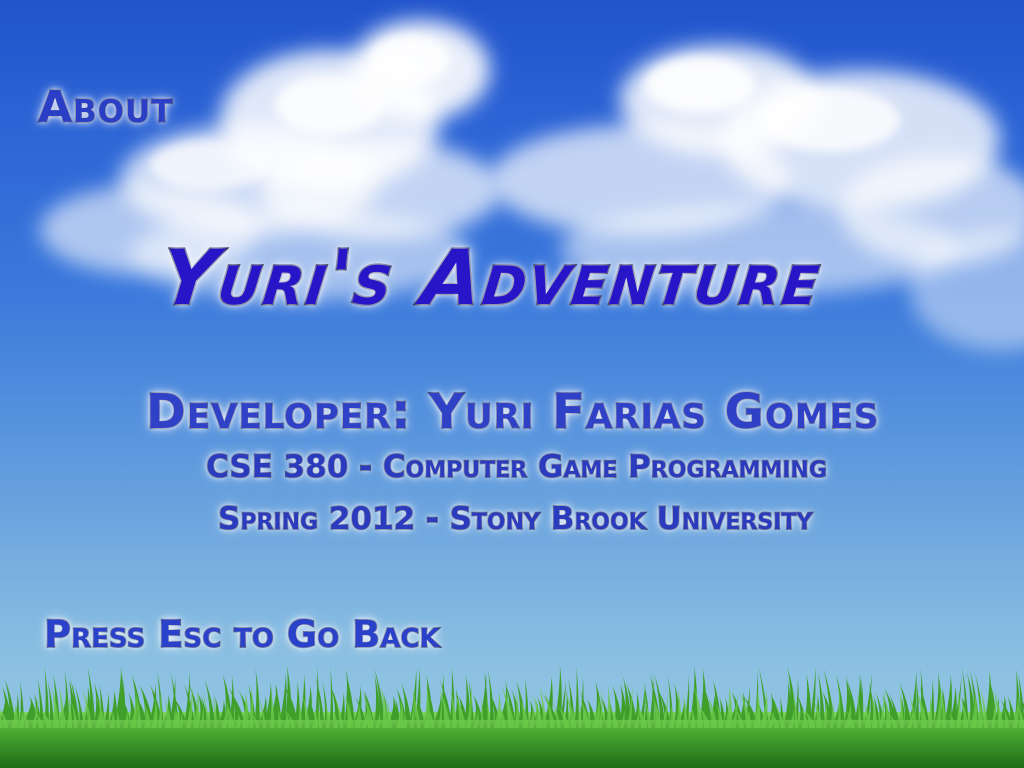  What do you see at coordinates (516, 467) in the screenshot?
I see `course-credit: CSE 380 - Computer Game Programming` at bounding box center [516, 467].